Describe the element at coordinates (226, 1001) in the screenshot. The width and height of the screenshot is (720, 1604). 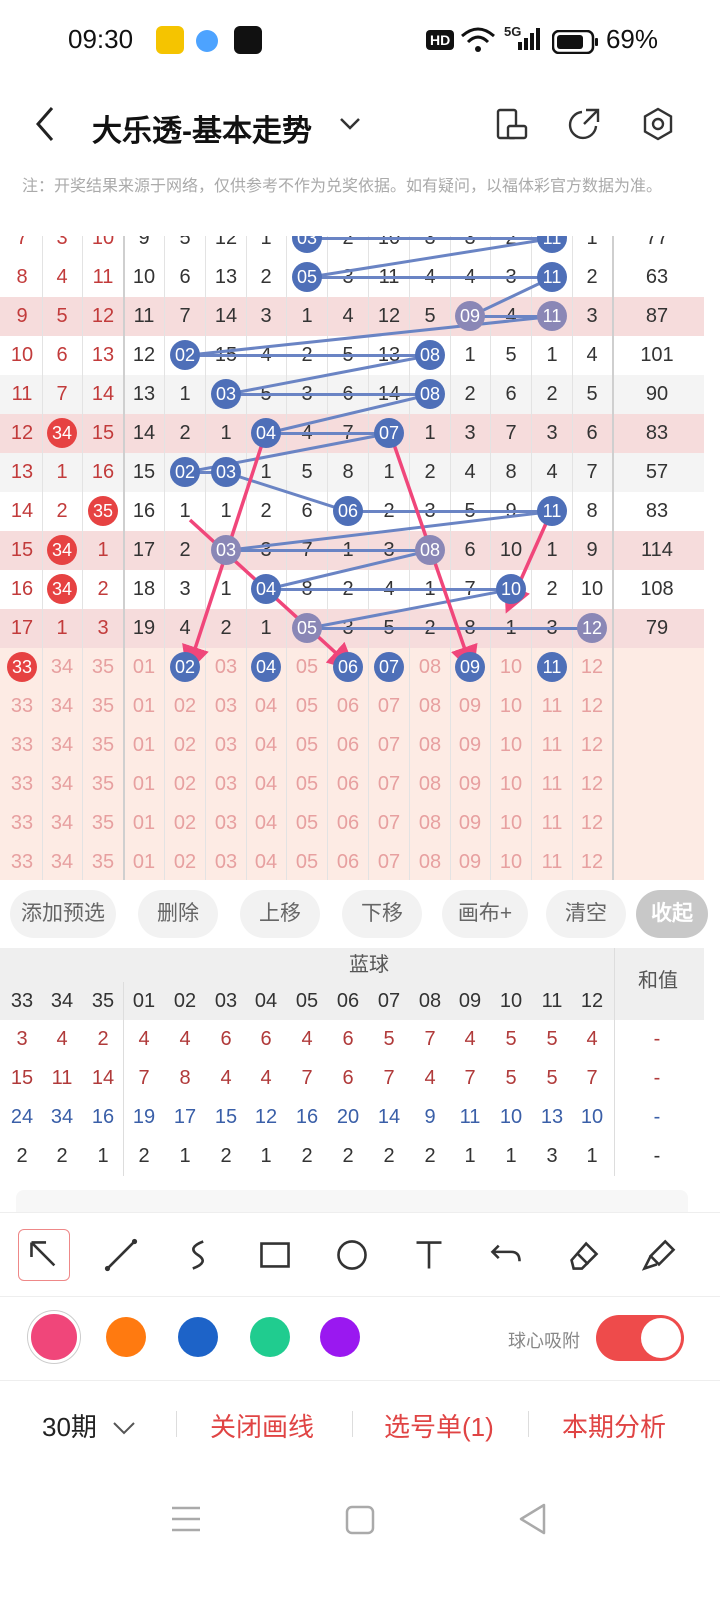
I see `stats-column-header: 03` at that location.